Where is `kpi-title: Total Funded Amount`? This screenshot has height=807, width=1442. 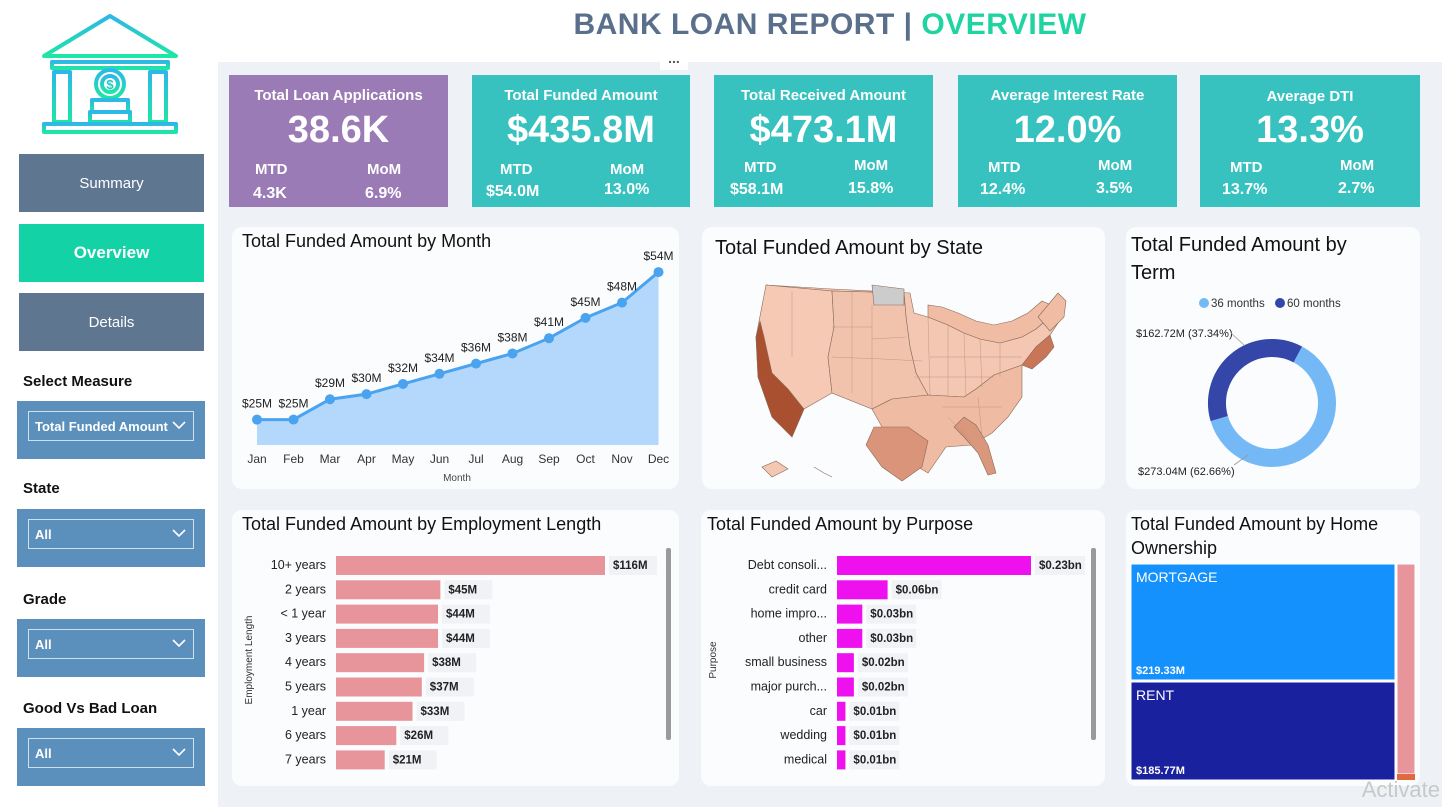 kpi-title: Total Funded Amount is located at coordinates (581, 95).